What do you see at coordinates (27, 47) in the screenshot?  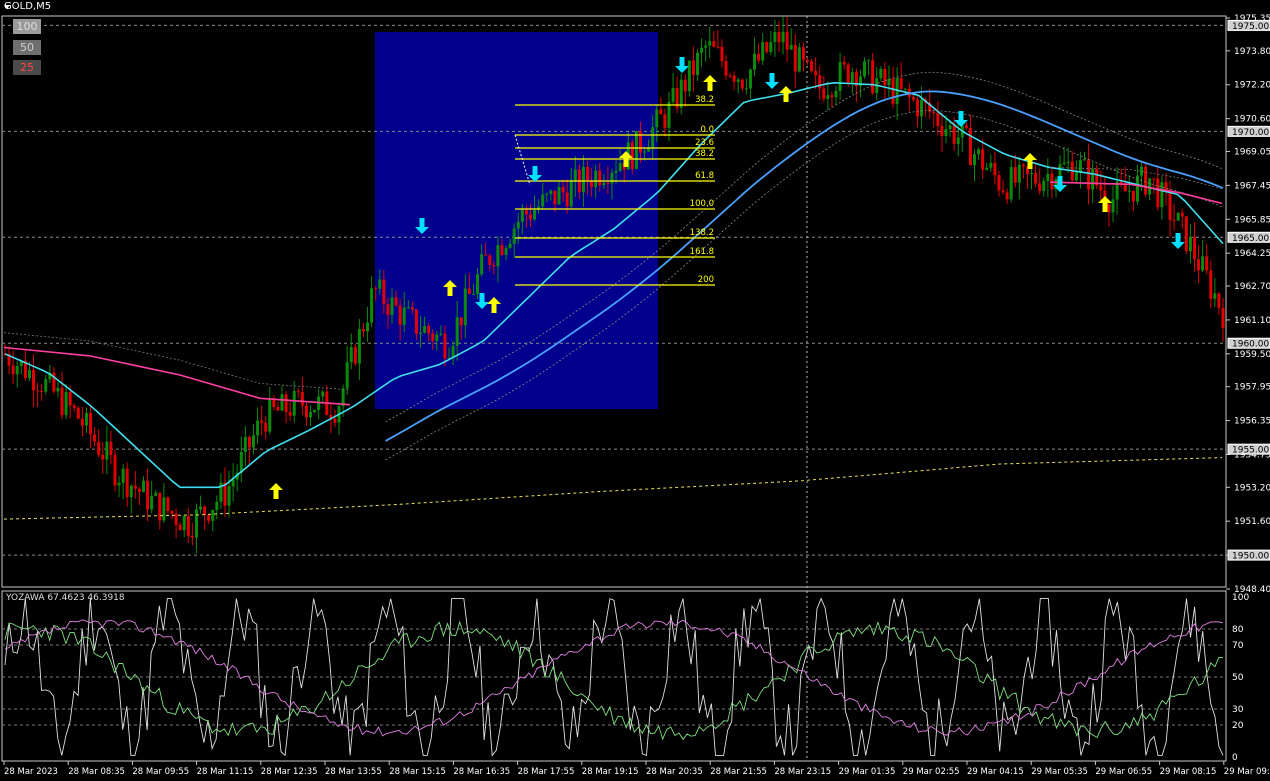 I see `zoom-button-50: 50` at bounding box center [27, 47].